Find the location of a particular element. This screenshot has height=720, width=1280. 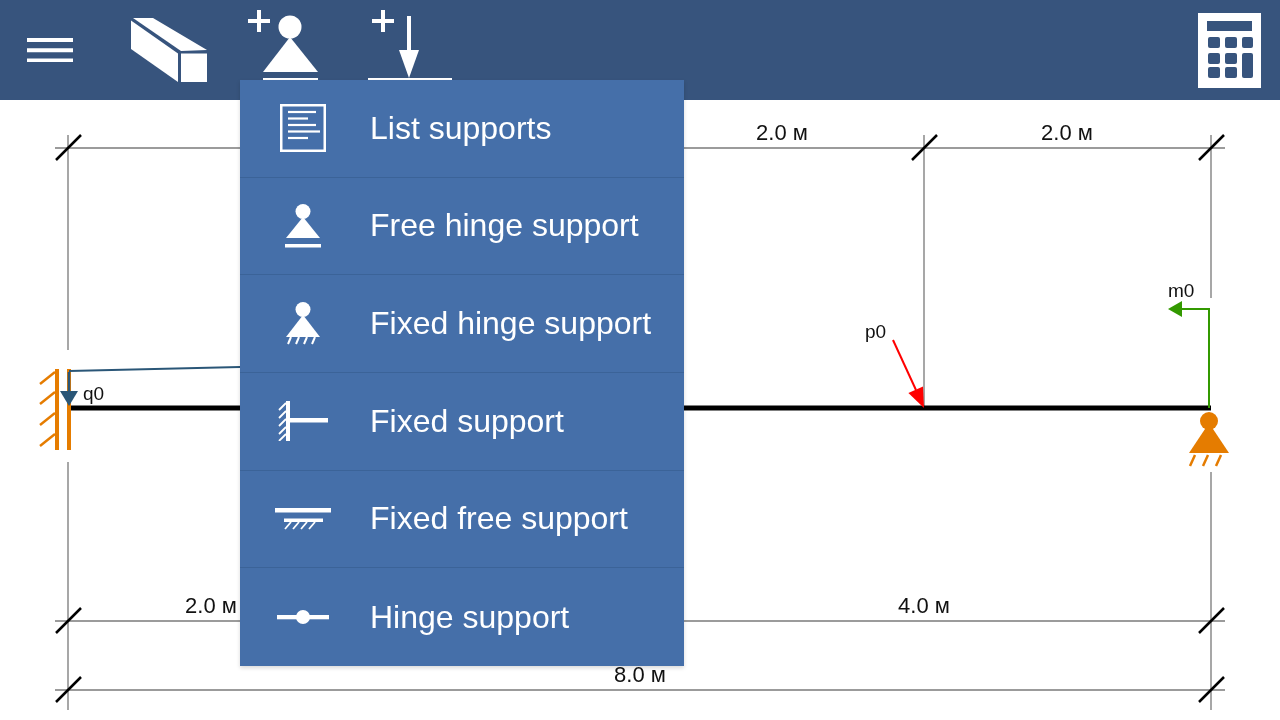

menu-button is located at coordinates (50, 50).